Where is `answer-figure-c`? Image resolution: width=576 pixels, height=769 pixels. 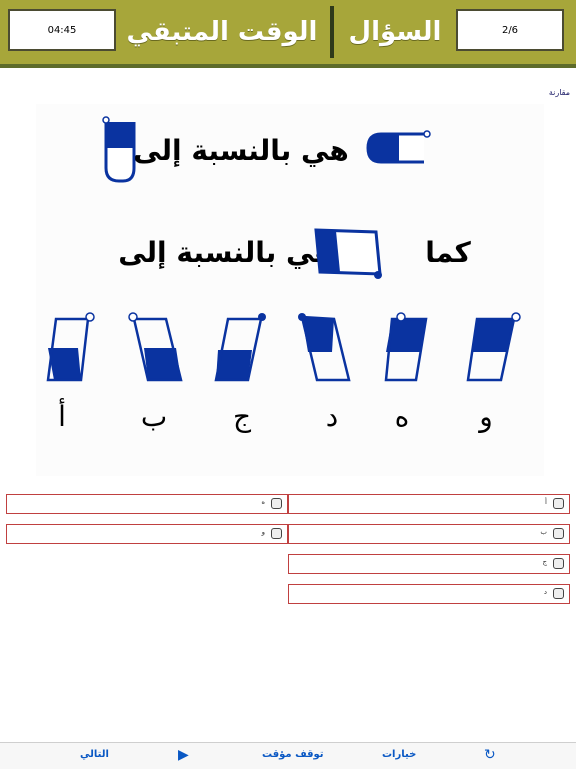
answer-figure-c is located at coordinates (240, 347).